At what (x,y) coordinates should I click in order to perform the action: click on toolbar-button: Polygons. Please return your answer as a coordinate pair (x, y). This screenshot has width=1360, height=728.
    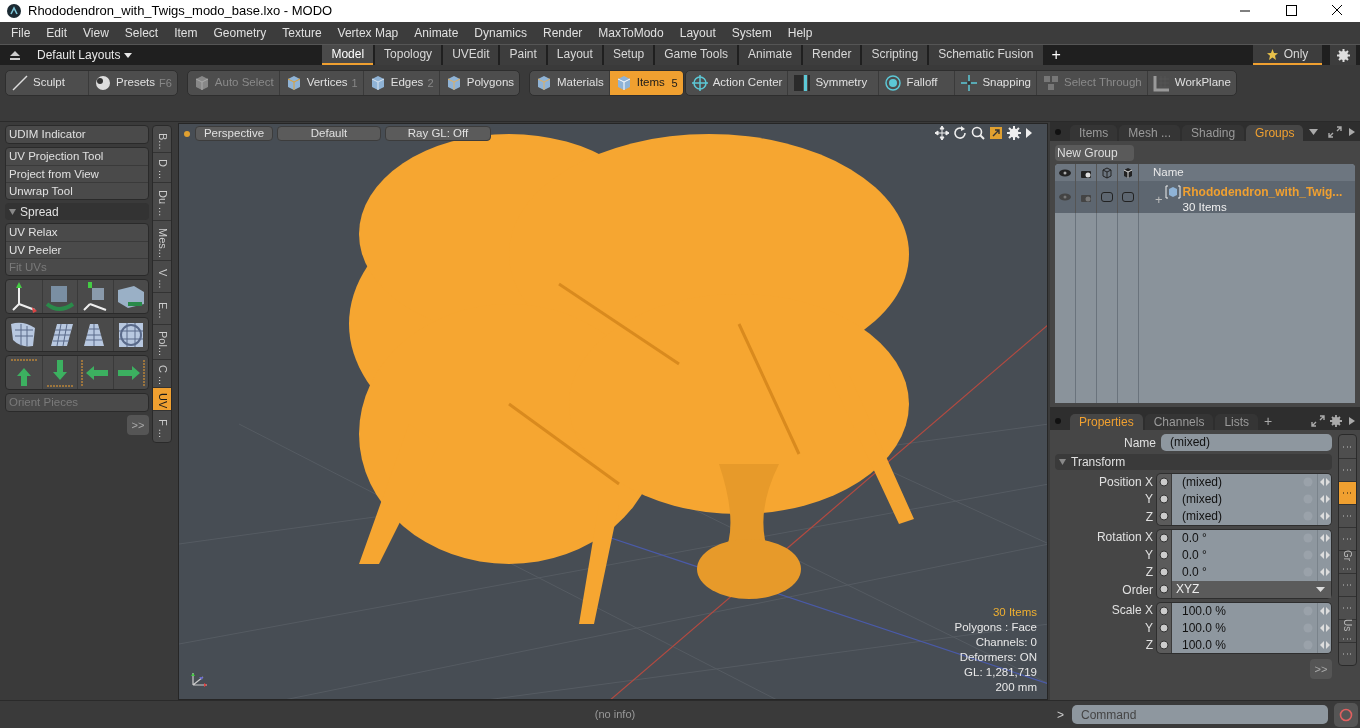
    Looking at the image, I should click on (479, 83).